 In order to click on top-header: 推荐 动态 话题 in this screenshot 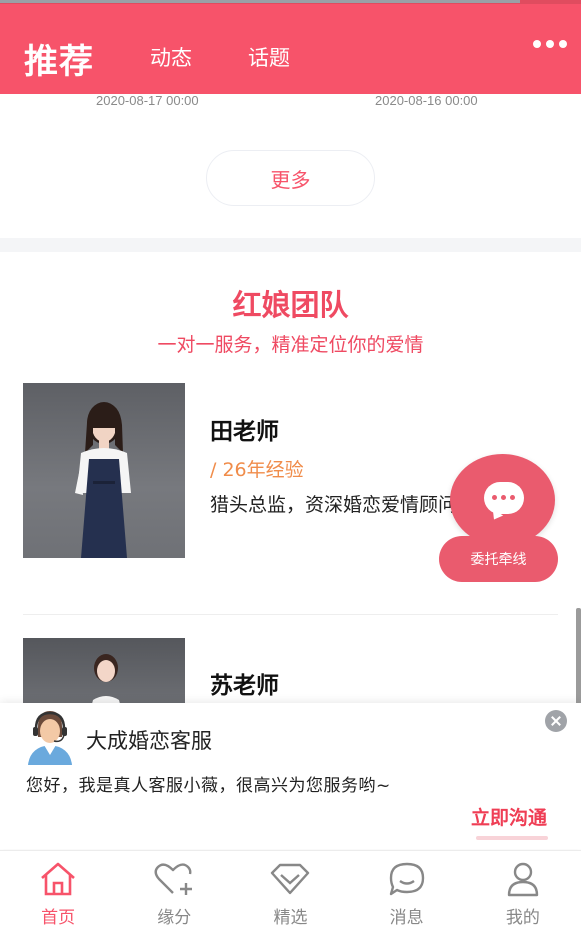, I will do `click(290, 49)`.